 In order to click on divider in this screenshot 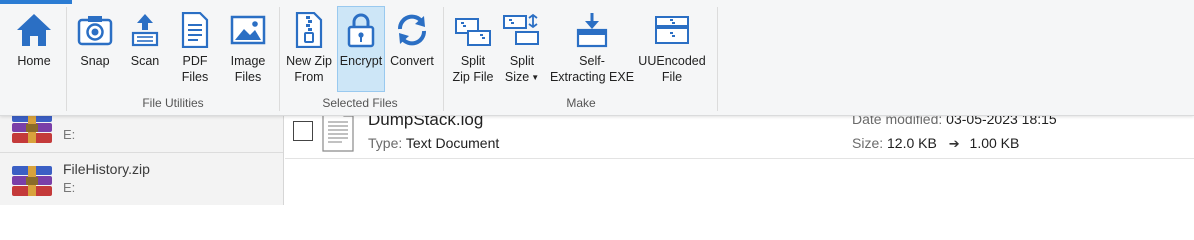, I will do `click(739, 158)`.